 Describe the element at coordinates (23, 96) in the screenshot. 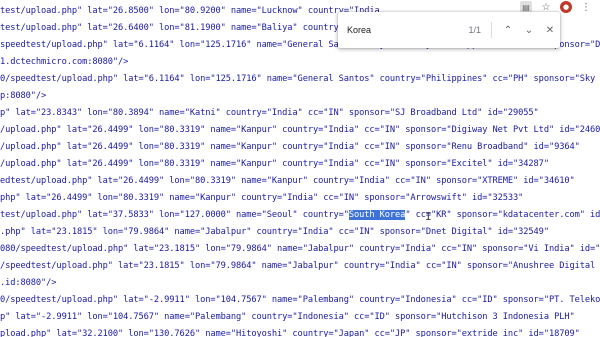

I see `source-line: p:8080"/>` at that location.